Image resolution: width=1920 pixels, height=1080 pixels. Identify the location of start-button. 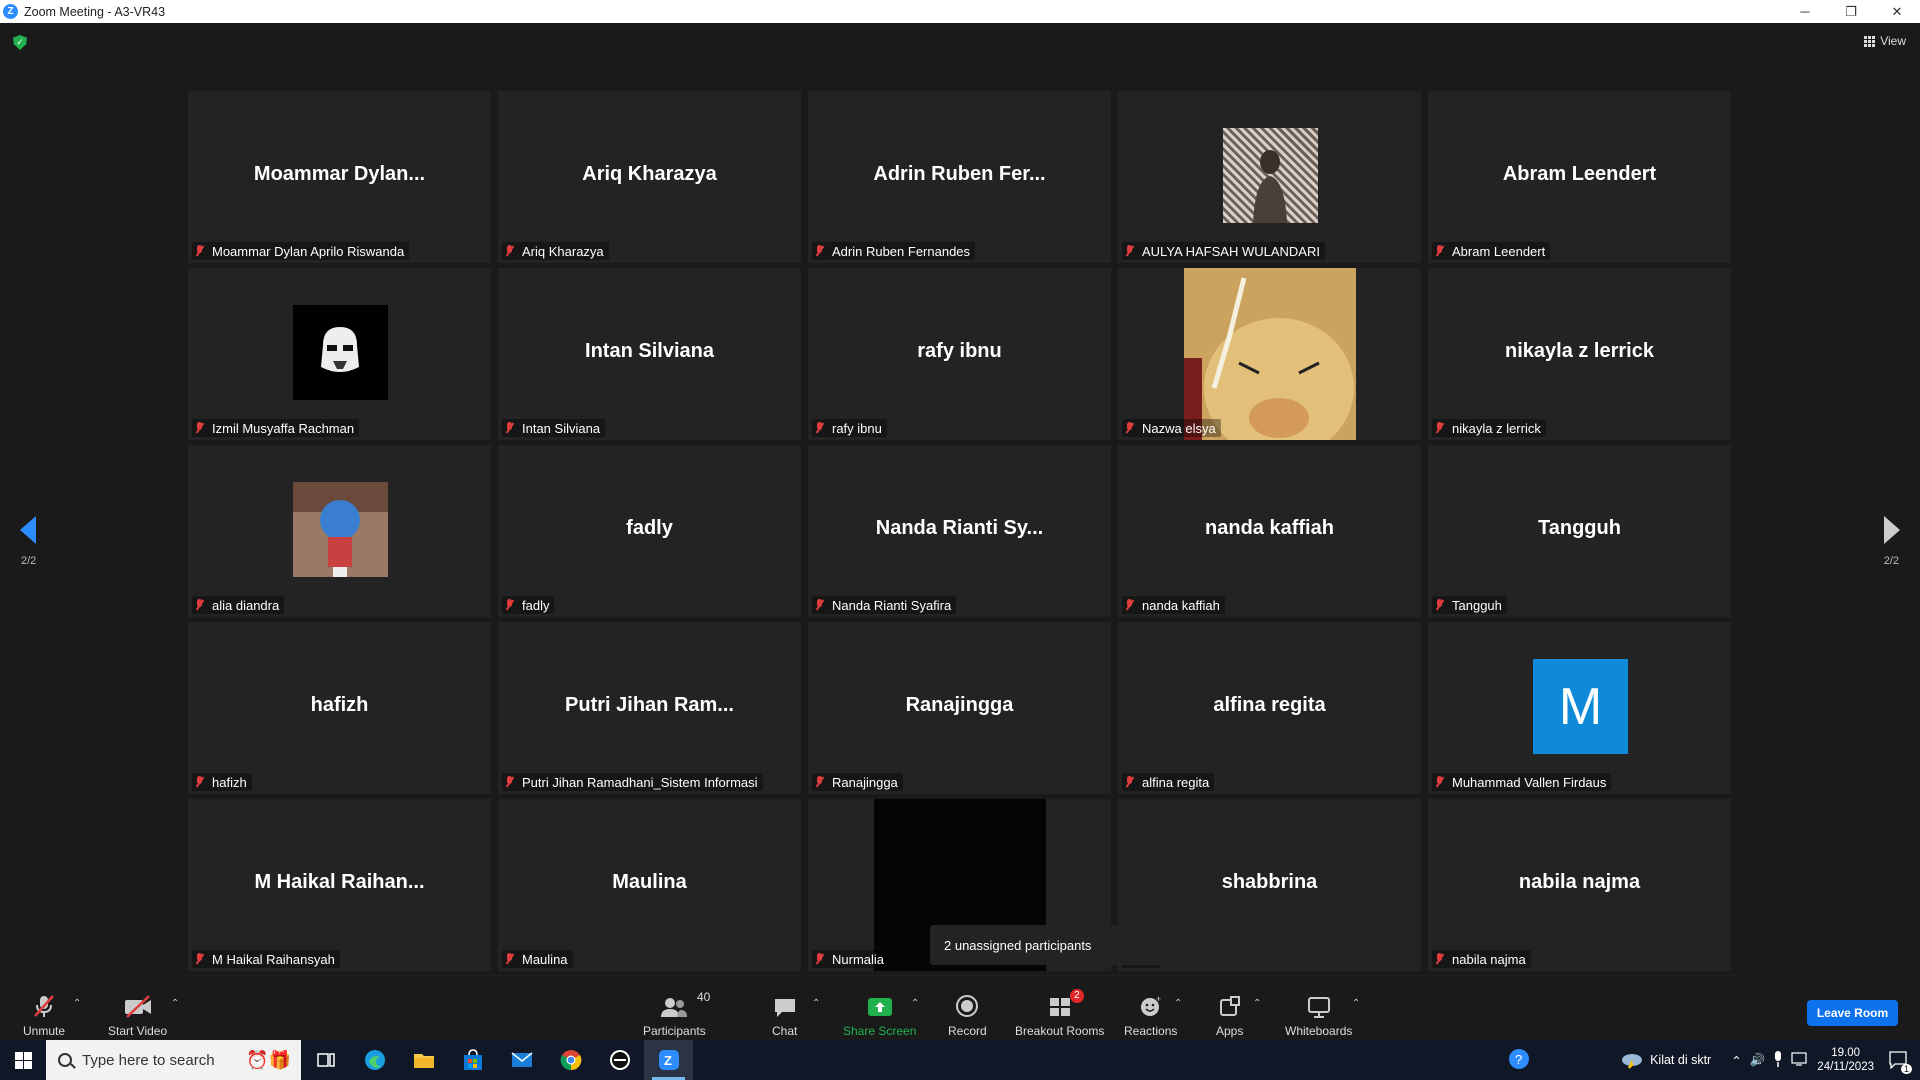
(23, 1060).